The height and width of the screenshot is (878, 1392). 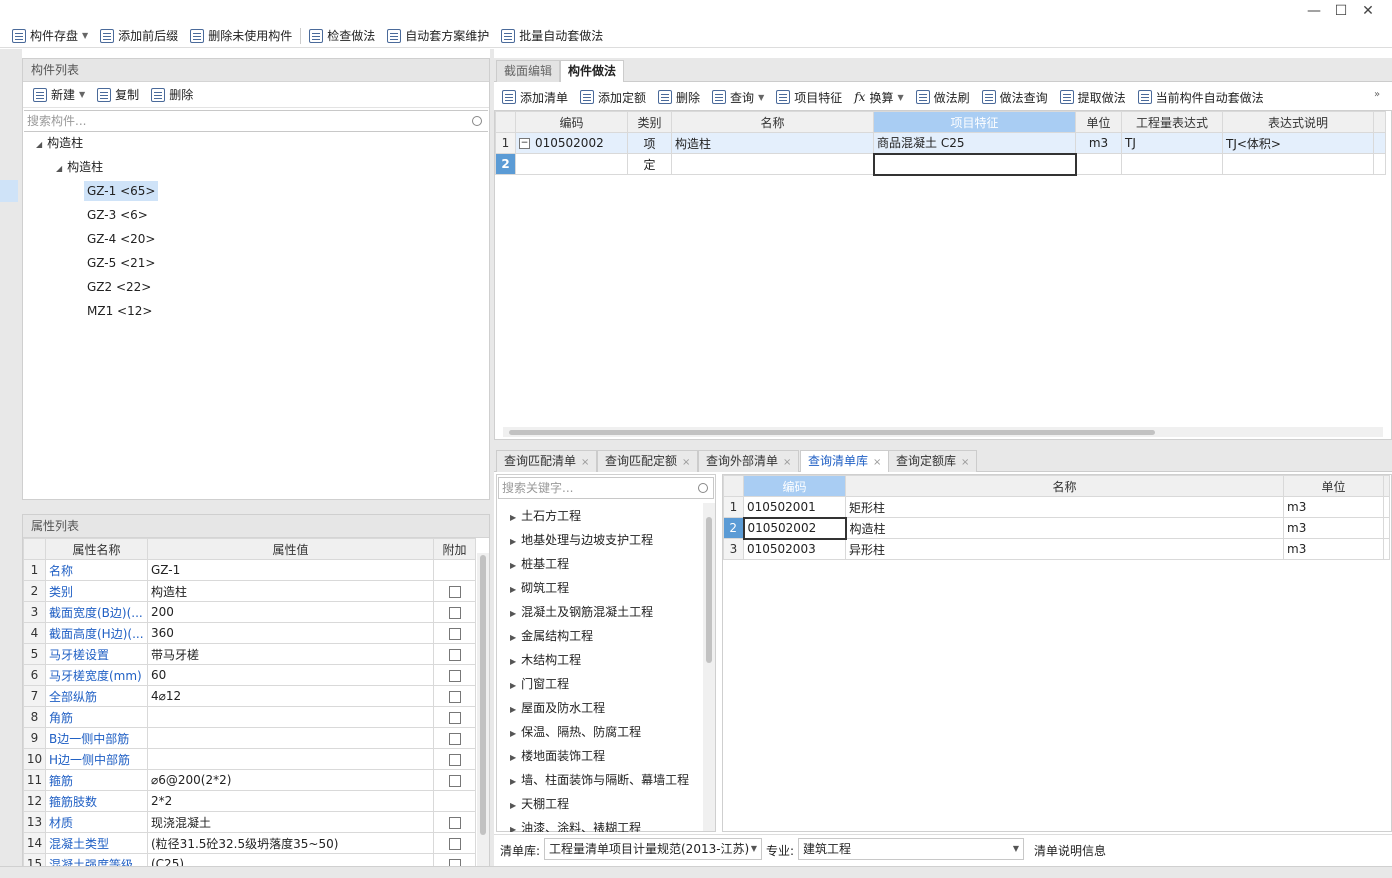 What do you see at coordinates (940, 164) in the screenshot?
I see `table-row: 2 定` at bounding box center [940, 164].